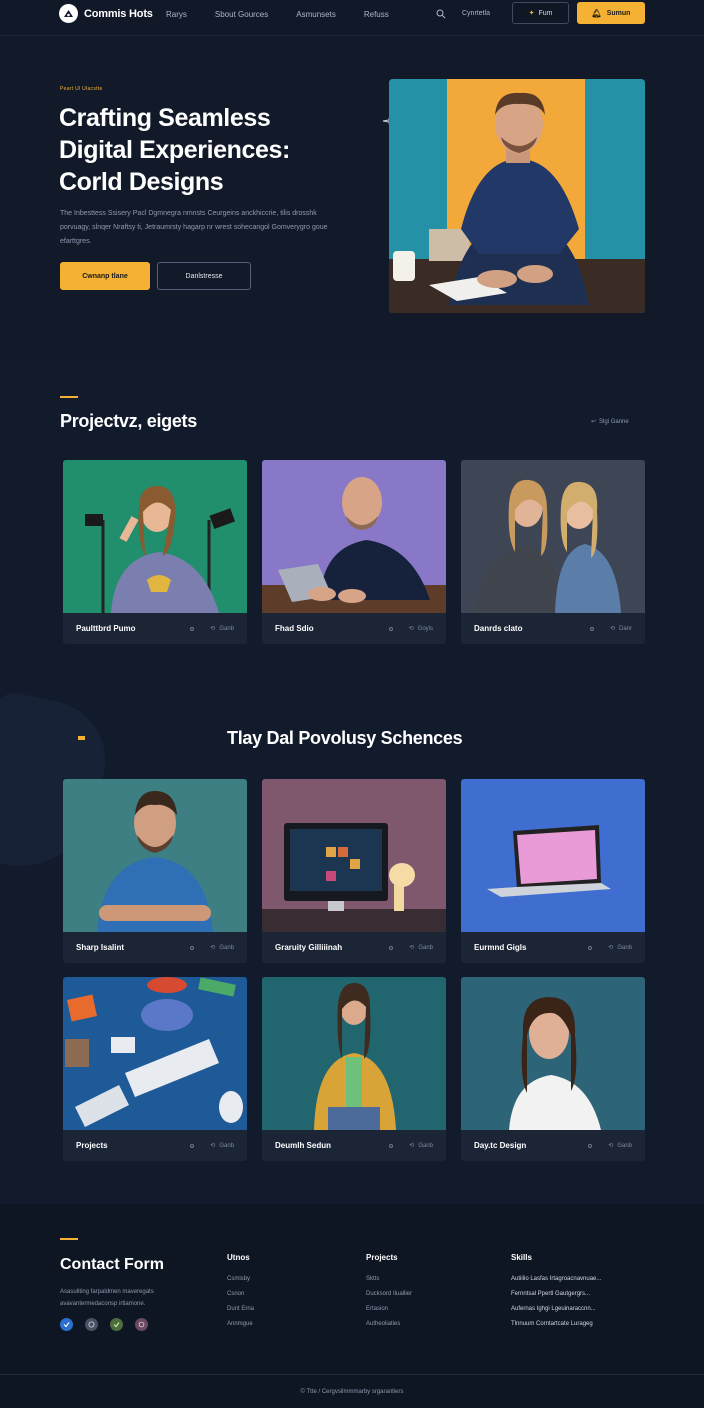 The height and width of the screenshot is (1408, 704). Describe the element at coordinates (226, 947) in the screenshot. I see `service-card-1-meta: Ganb` at that location.